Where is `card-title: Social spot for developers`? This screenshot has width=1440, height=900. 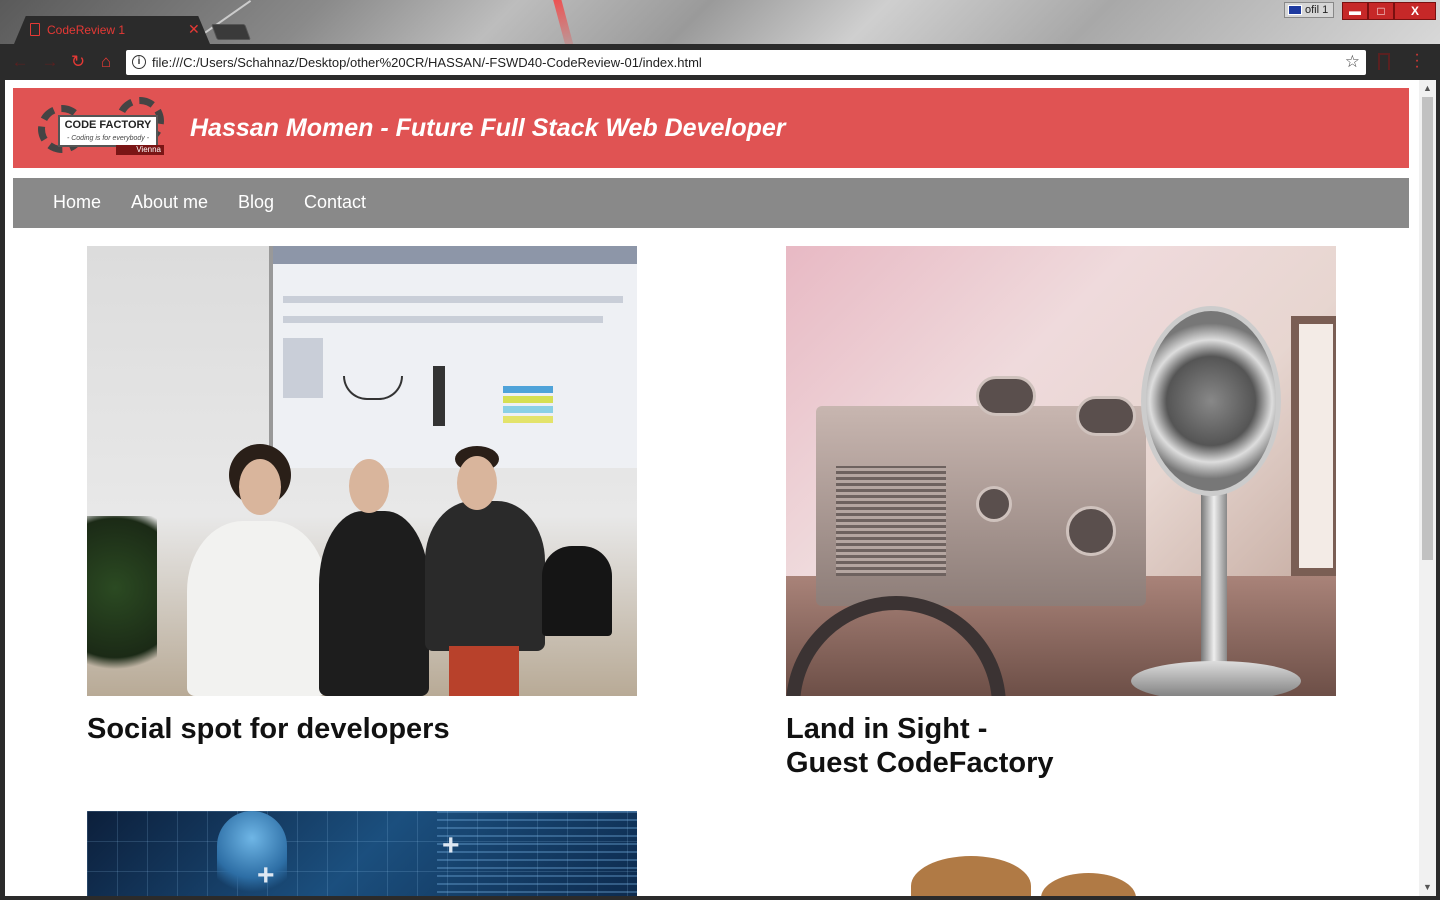 card-title: Social spot for developers is located at coordinates (268, 729).